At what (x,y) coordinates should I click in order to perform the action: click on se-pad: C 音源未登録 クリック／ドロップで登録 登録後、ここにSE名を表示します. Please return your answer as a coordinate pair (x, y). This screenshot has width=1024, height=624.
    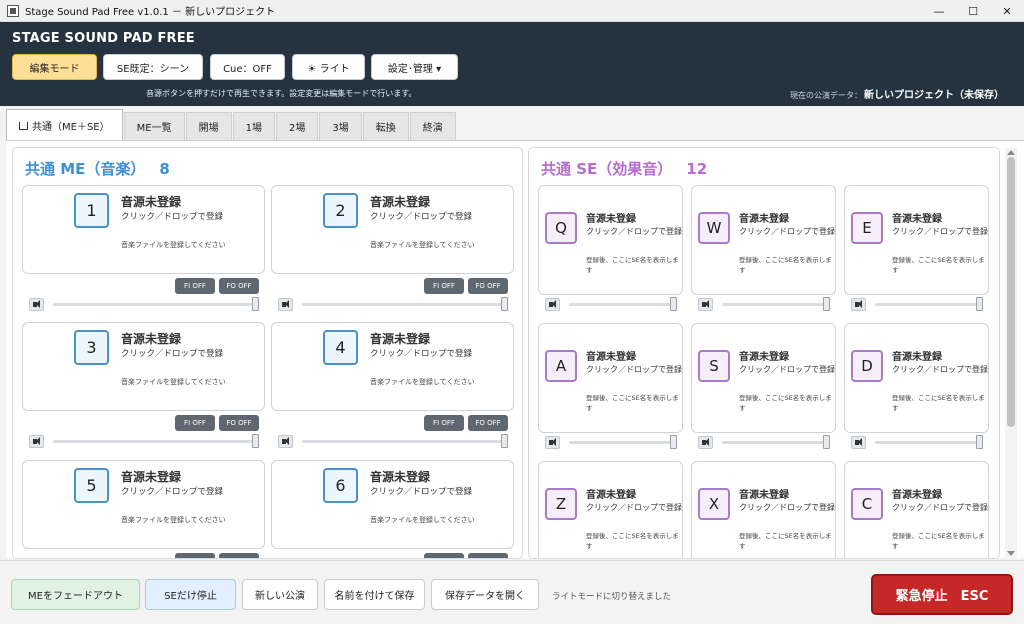
    Looking at the image, I should click on (916, 509).